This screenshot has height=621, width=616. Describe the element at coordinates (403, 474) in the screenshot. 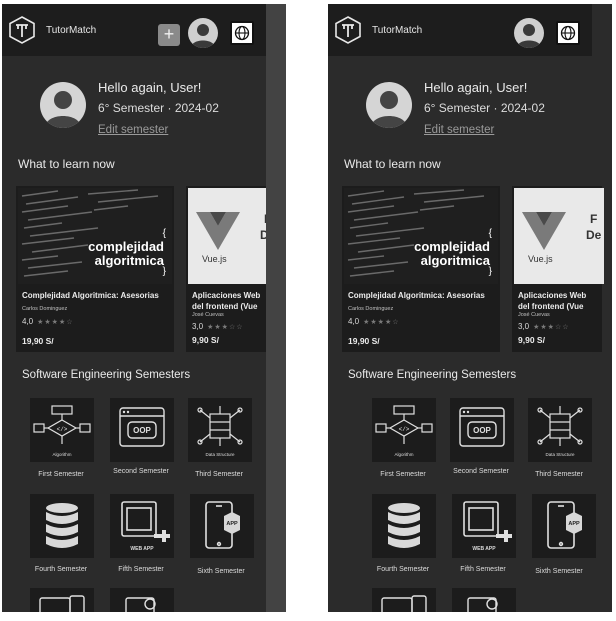

I see `semester-label: First Semester` at that location.